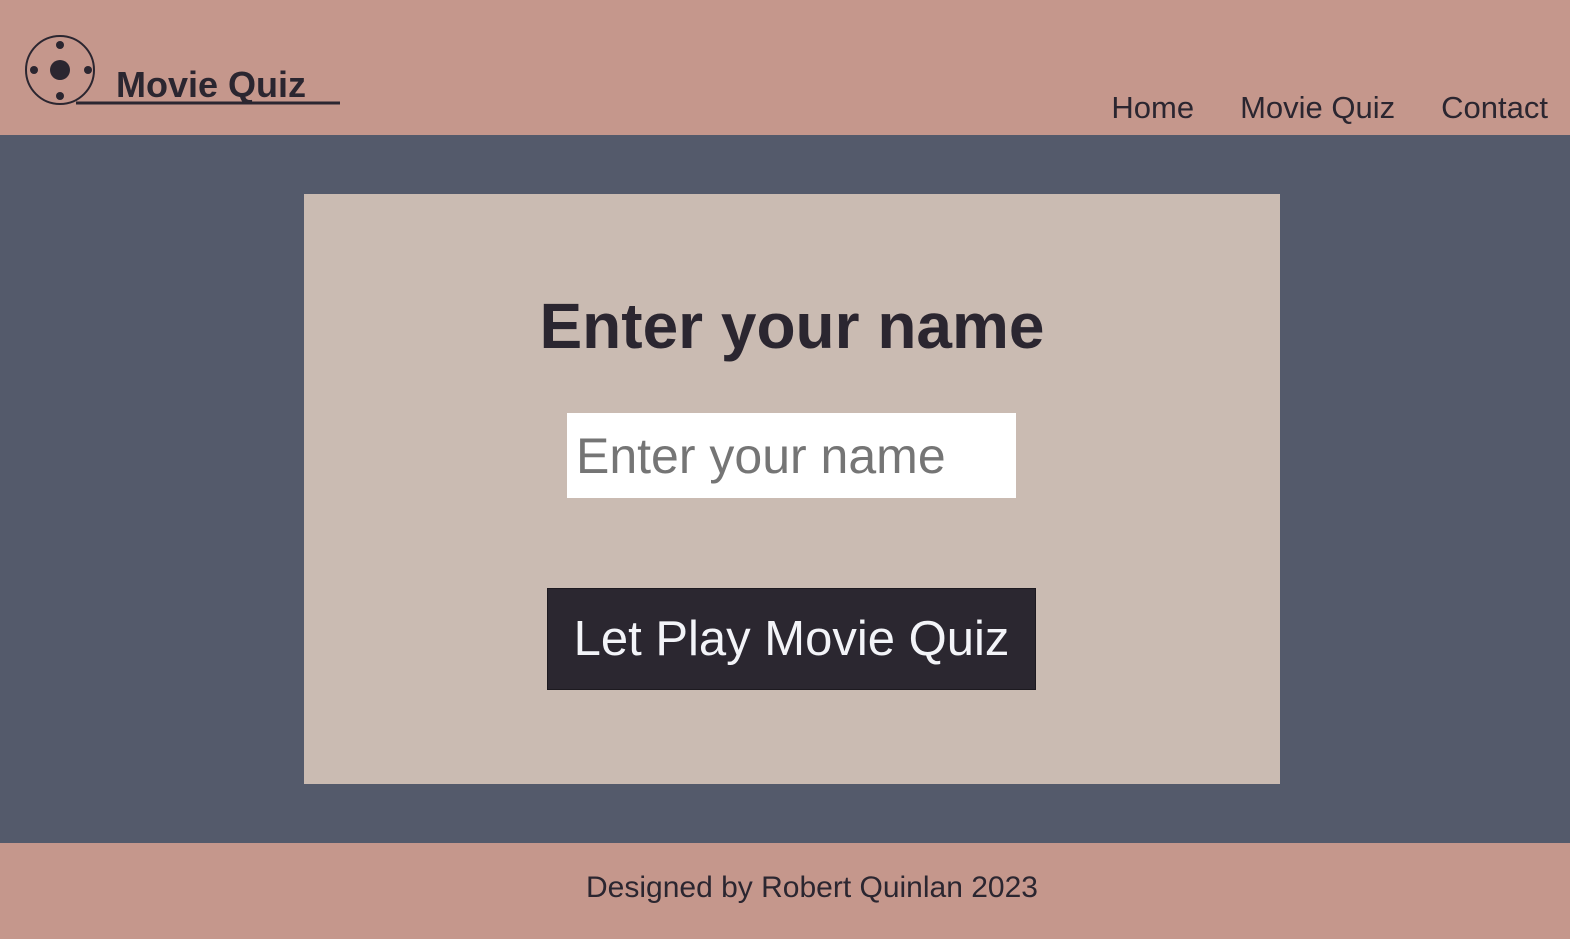 This screenshot has height=939, width=1570. Describe the element at coordinates (791, 455) in the screenshot. I see `name-input` at that location.